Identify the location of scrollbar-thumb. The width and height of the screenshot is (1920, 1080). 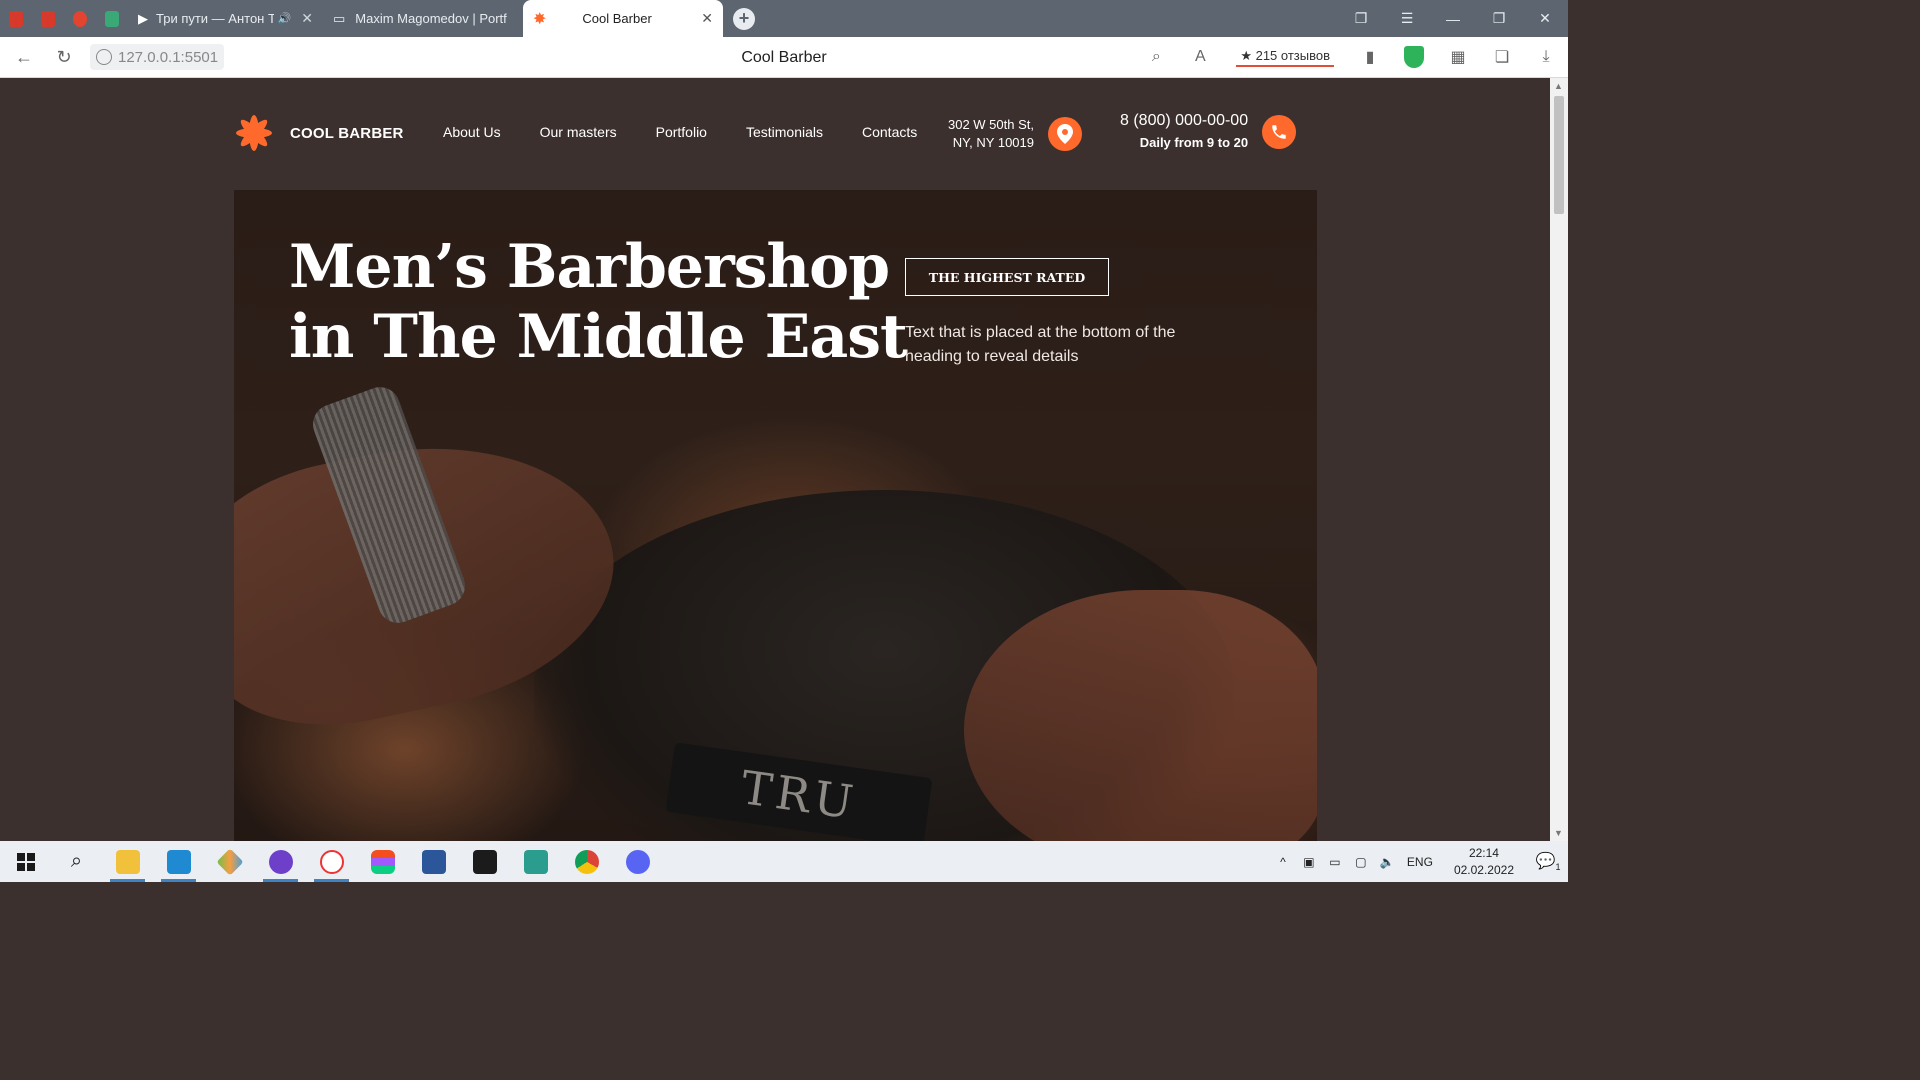
(1559, 155).